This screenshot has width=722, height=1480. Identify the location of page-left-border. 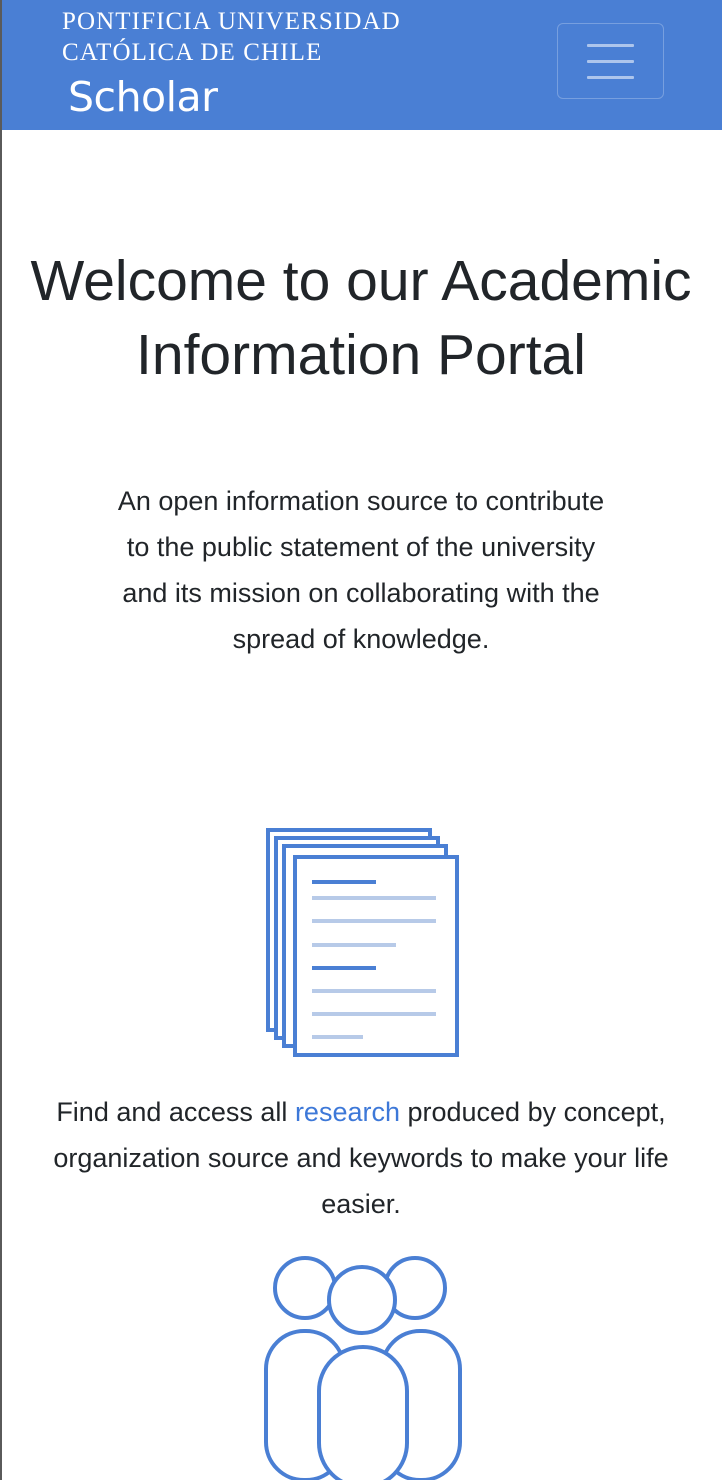
(1, 740).